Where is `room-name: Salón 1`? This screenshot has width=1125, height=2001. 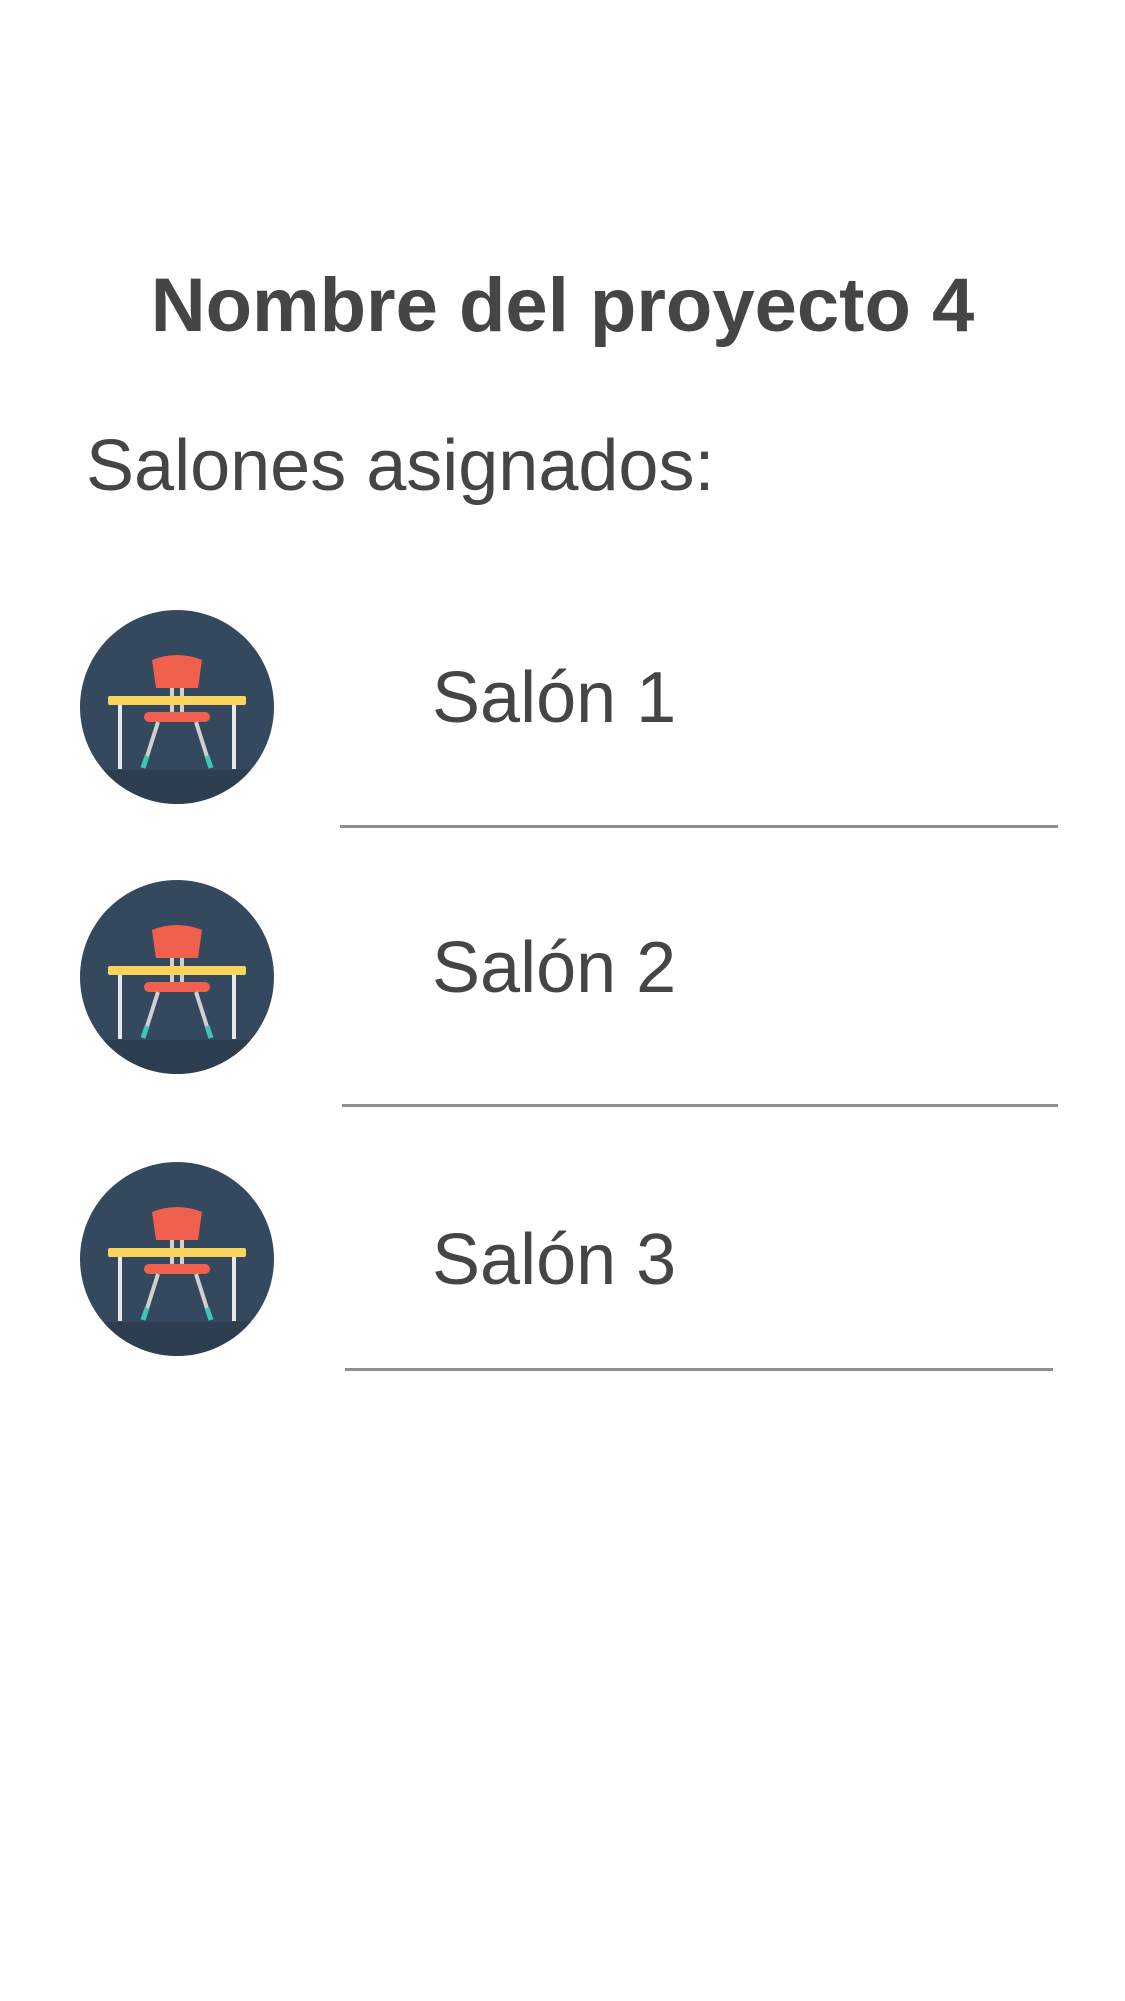
room-name: Salón 1 is located at coordinates (554, 698).